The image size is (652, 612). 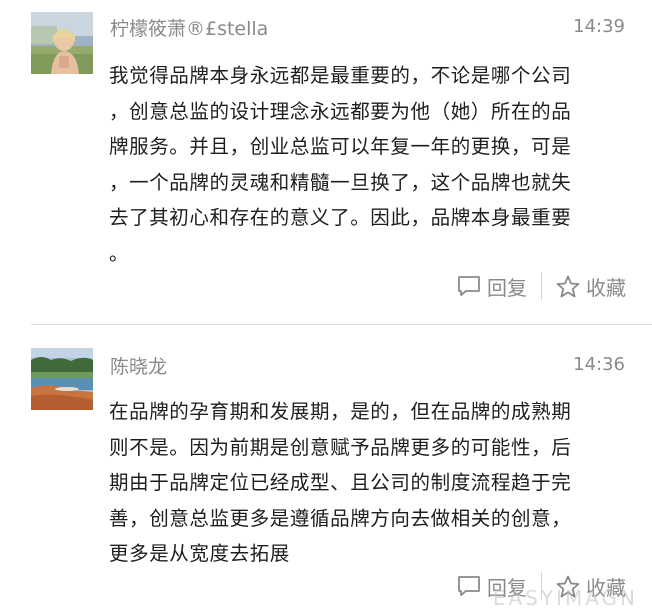 I want to click on comment-line: 牌服务。并且，创业总监可以年复一年的更换，可是, so click(x=340, y=146).